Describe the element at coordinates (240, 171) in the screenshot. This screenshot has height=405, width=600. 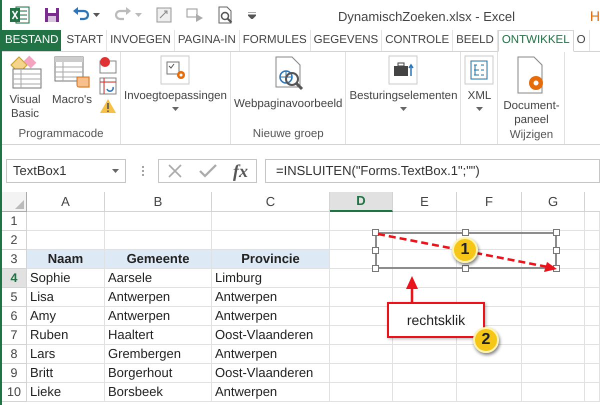
I see `insert-function-button: fx` at that location.